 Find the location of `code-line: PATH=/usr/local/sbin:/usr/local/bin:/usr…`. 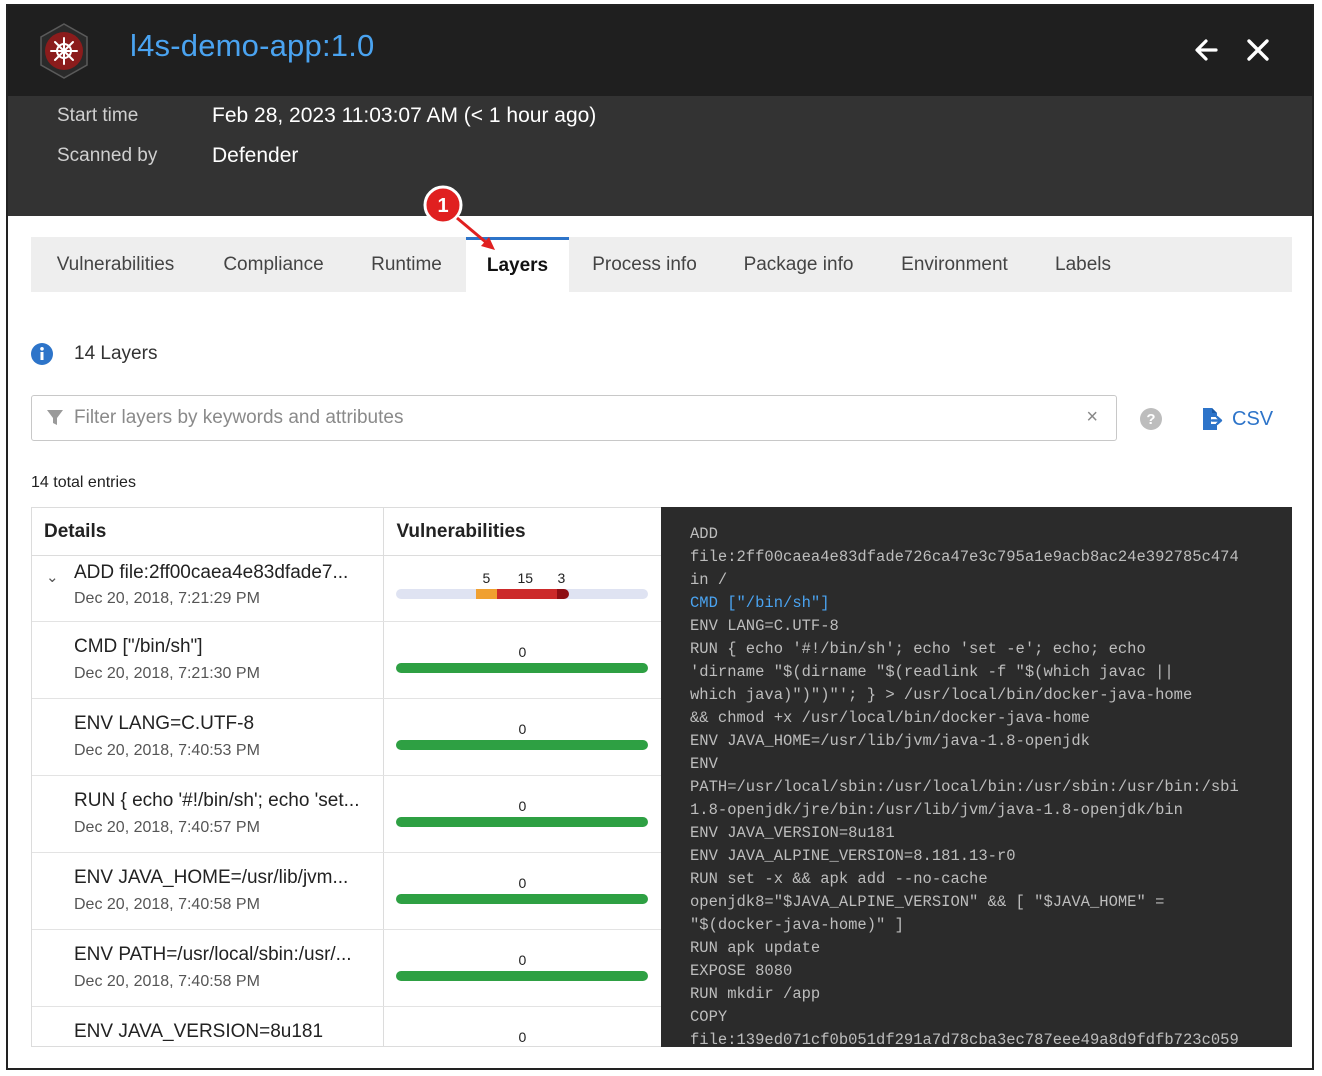

code-line: PATH=/usr/local/sbin:/usr/local/bin:/usr… is located at coordinates (964, 787).